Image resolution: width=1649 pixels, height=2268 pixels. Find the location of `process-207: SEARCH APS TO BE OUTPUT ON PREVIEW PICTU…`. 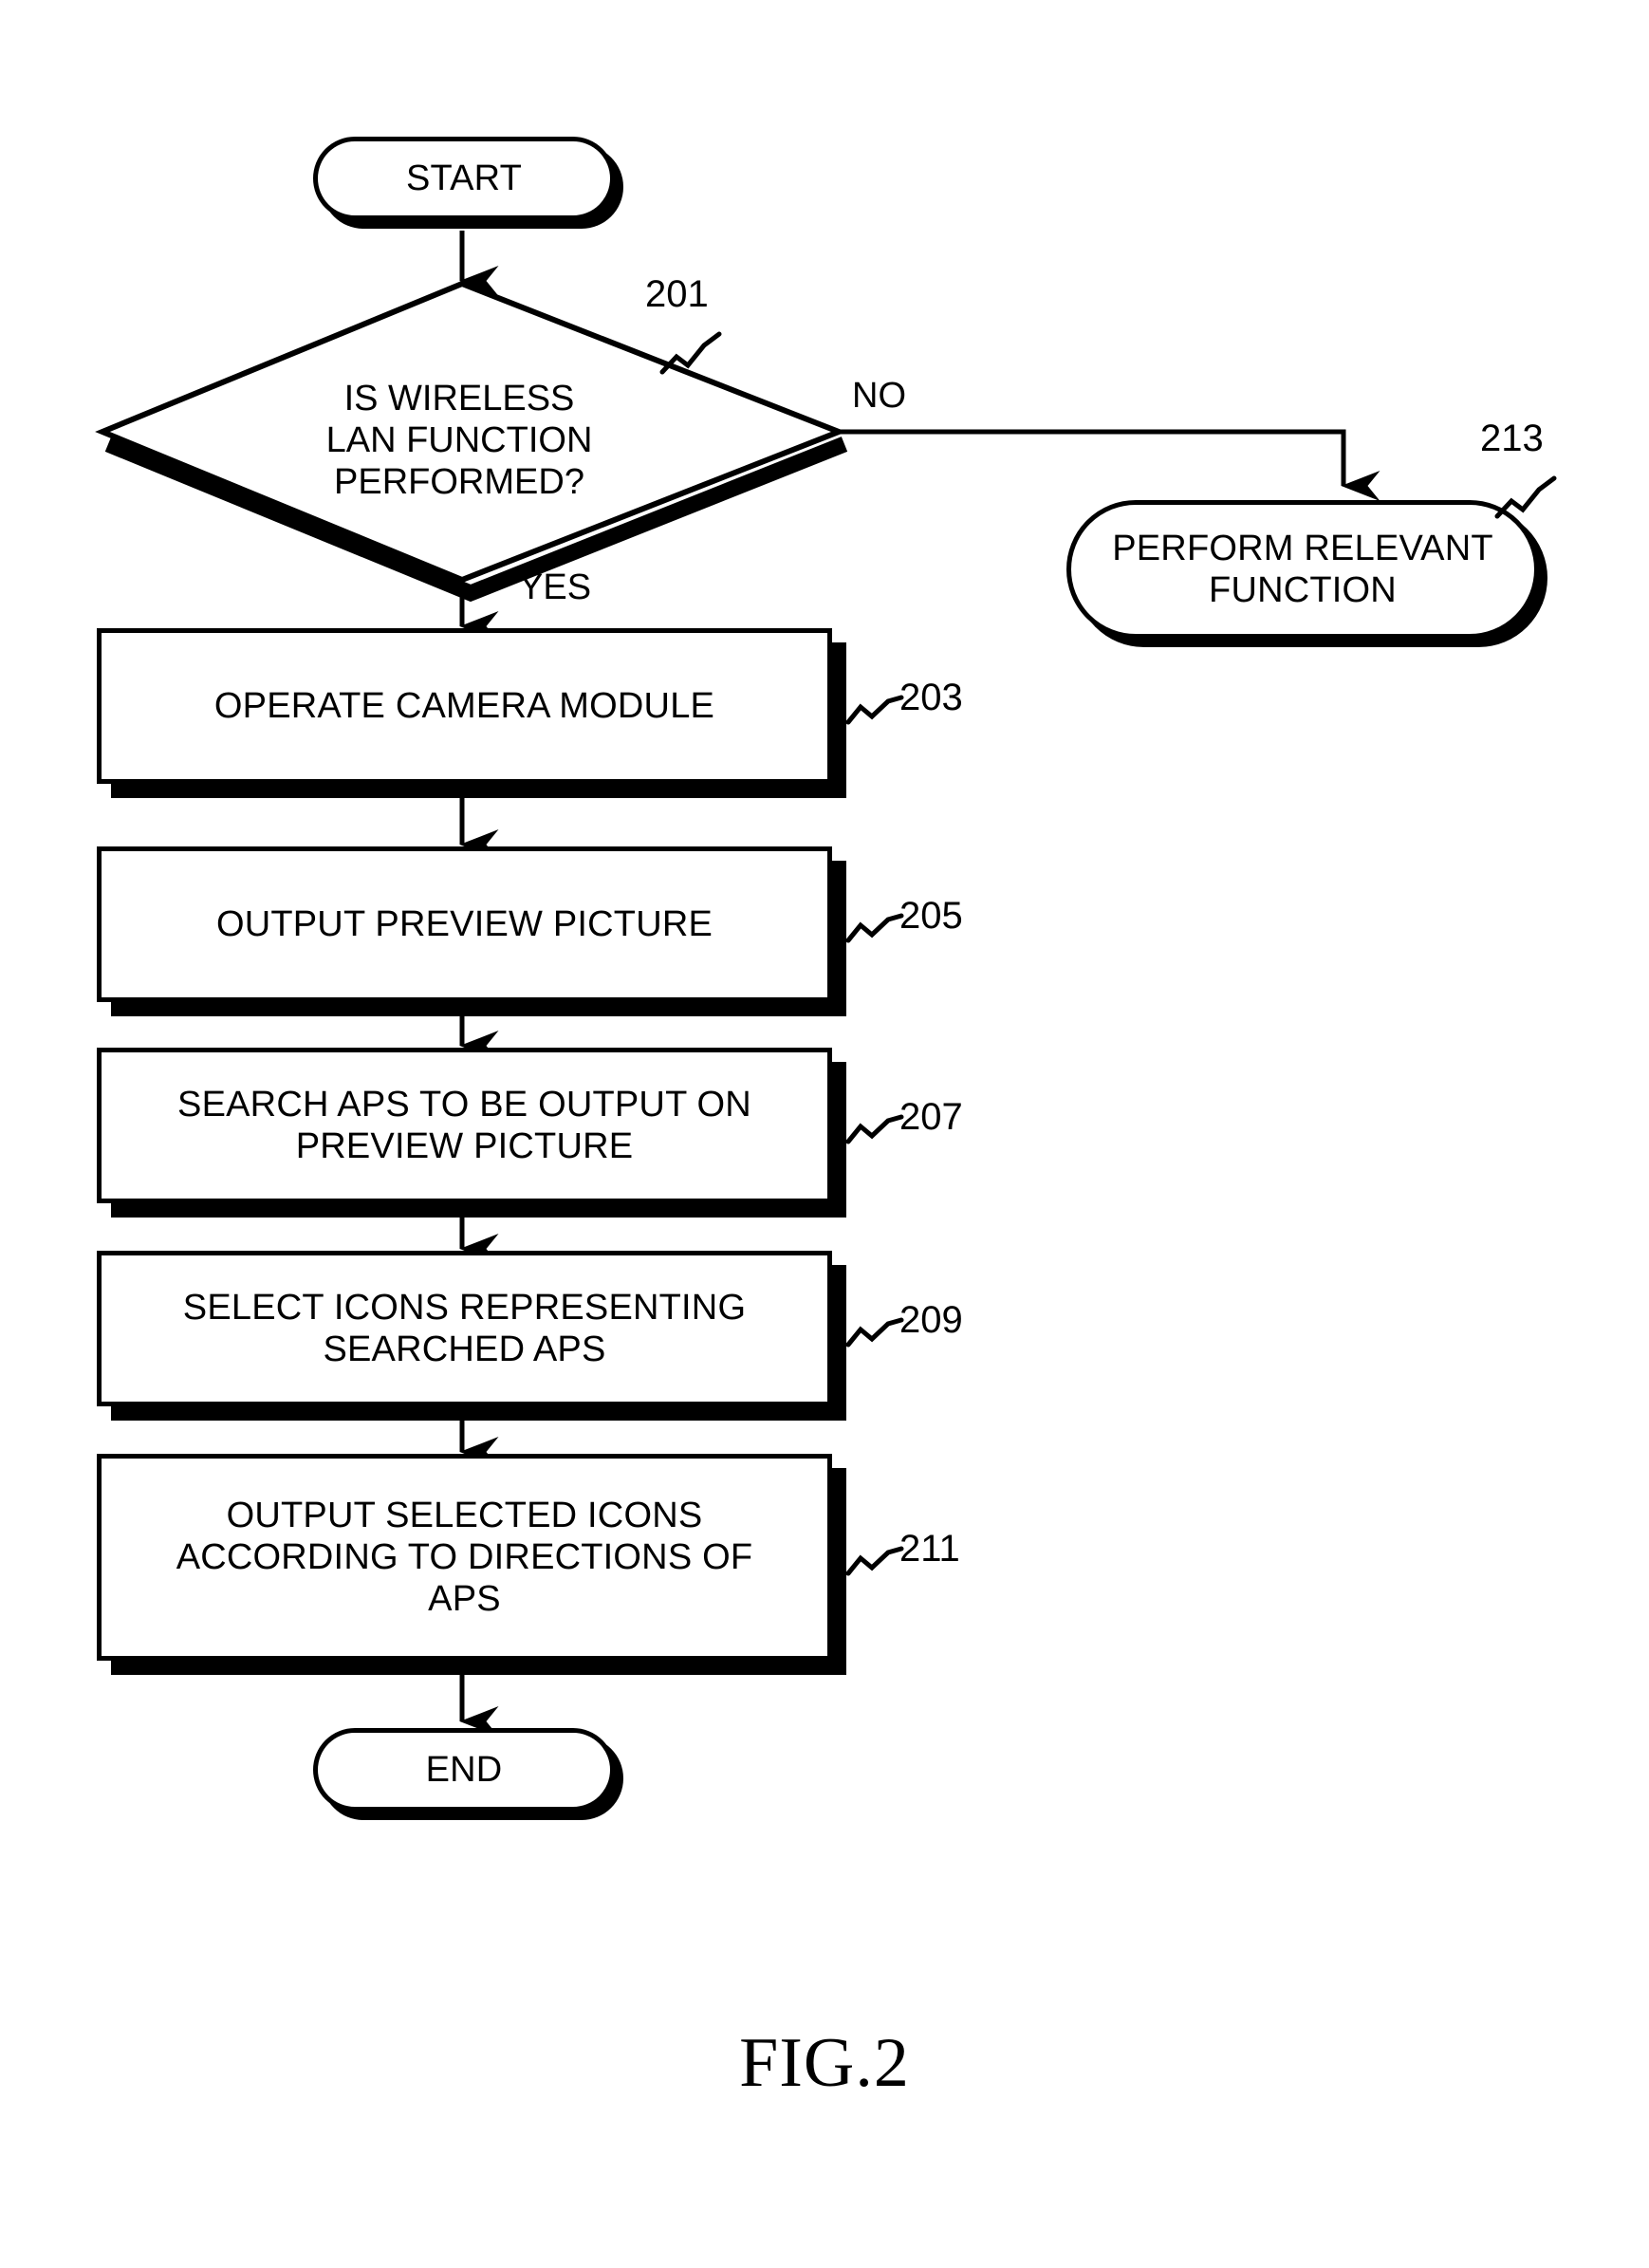

process-207: SEARCH APS TO BE OUTPUT ON PREVIEW PICTU… is located at coordinates (465, 1125).